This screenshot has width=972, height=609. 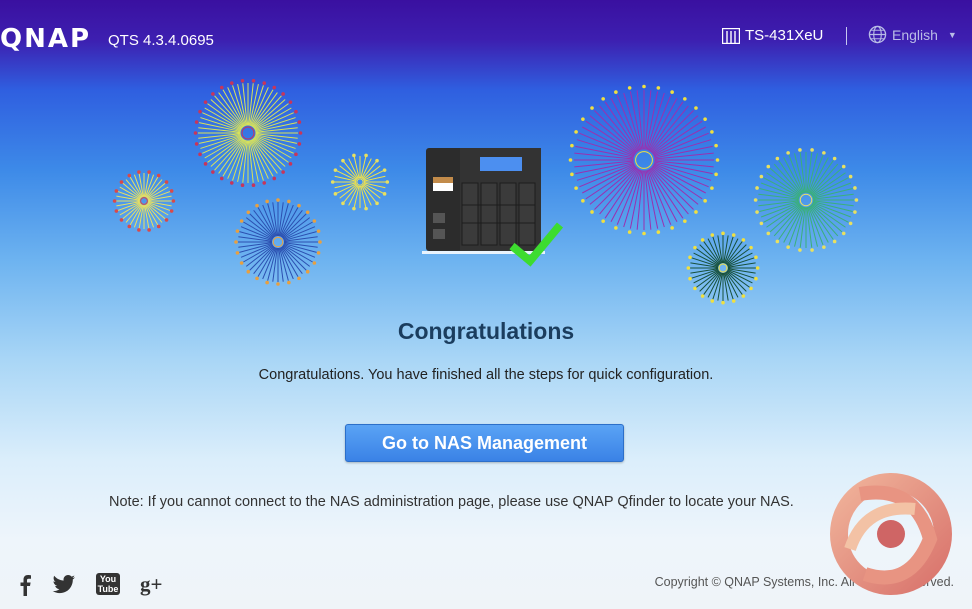 I want to click on twitter-icon, so click(x=64, y=584).